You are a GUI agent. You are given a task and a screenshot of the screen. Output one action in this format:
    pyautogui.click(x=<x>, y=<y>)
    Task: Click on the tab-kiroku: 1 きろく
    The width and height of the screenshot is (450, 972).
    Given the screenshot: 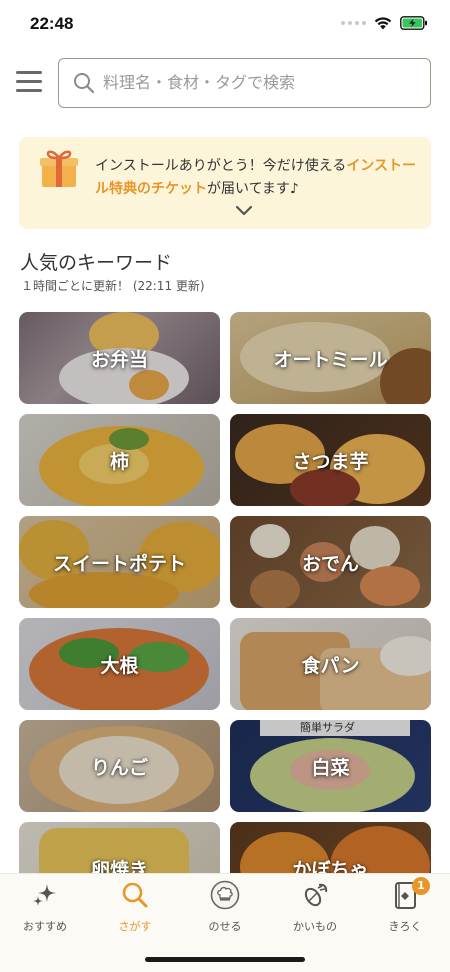 What is the action you would take?
    pyautogui.click(x=405, y=909)
    